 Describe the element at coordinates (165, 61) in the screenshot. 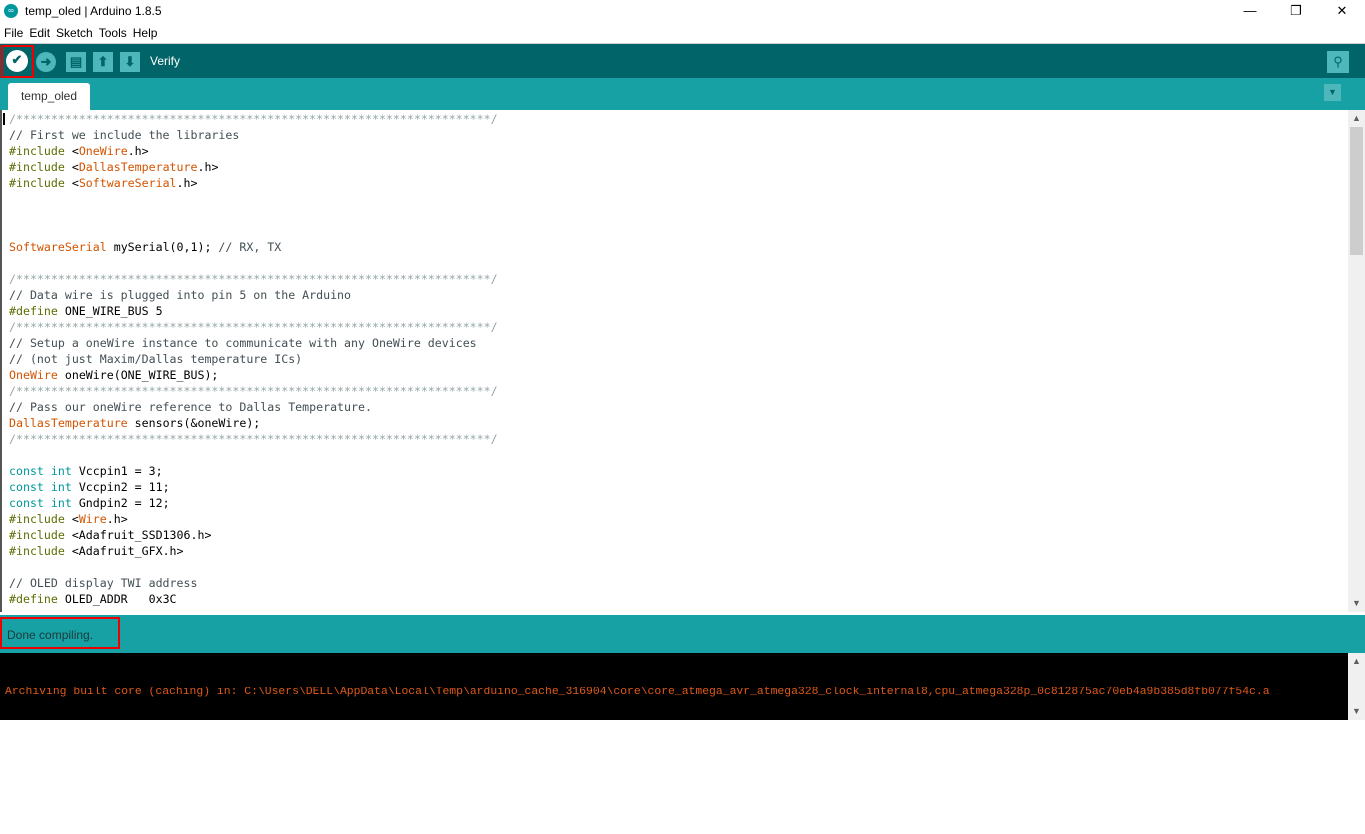

I see `toolbar-hover-label: Verify` at that location.